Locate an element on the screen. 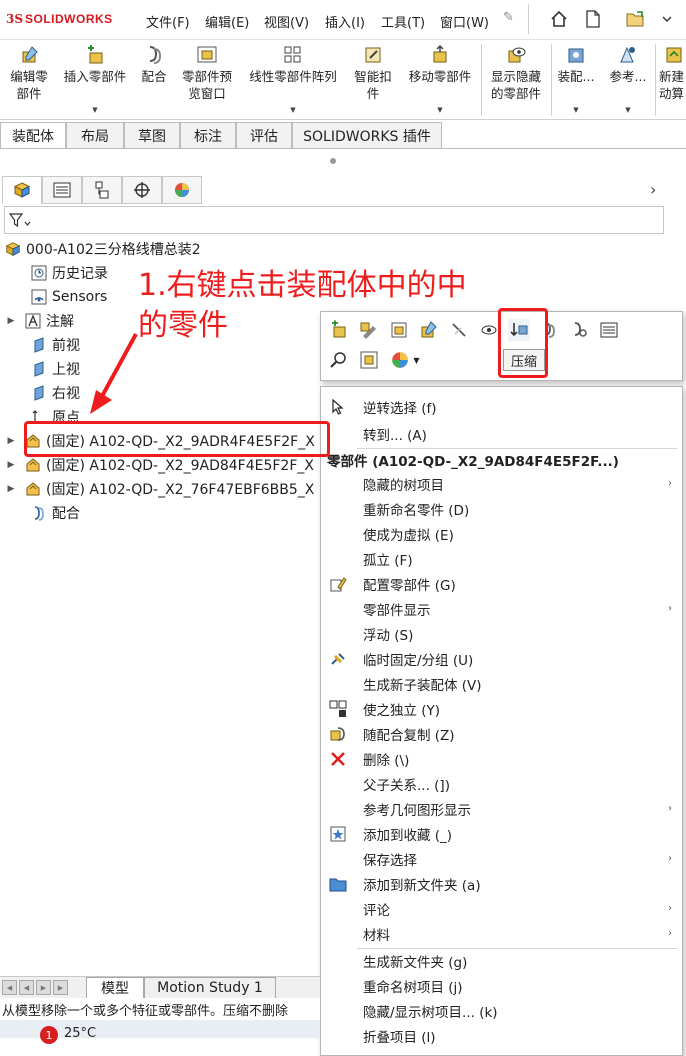  menu-parent-child: 父子关系... (]) is located at coordinates (501, 783).